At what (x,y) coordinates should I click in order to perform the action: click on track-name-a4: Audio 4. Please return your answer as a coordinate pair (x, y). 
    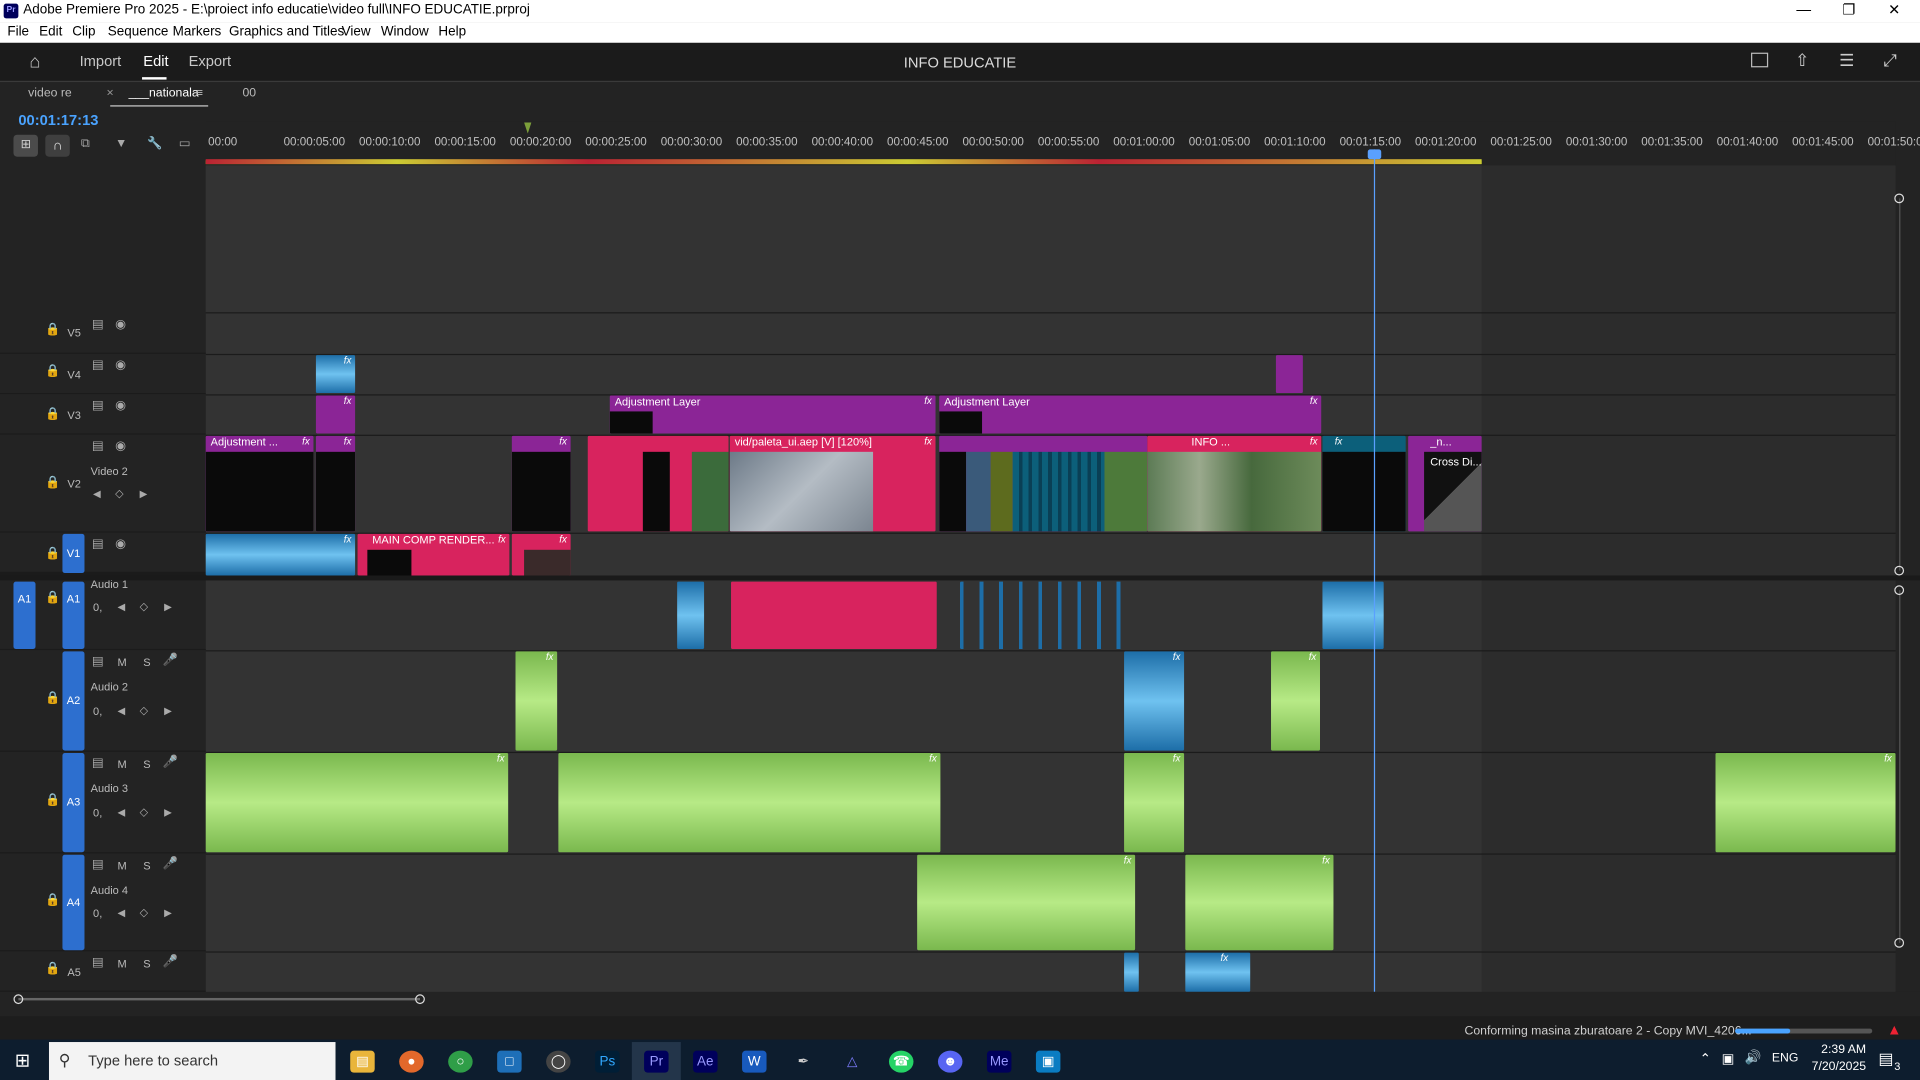
    Looking at the image, I should click on (109, 890).